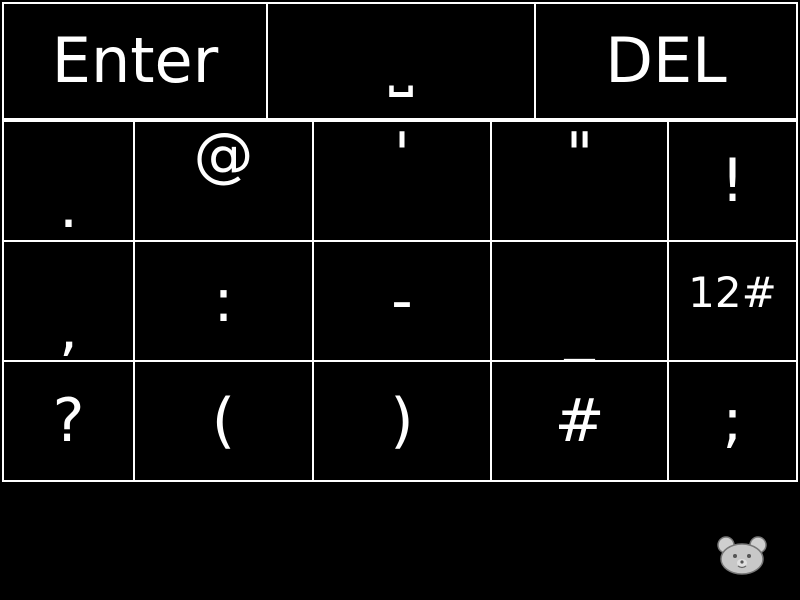  I want to click on space-key: ⎵, so click(401, 61).